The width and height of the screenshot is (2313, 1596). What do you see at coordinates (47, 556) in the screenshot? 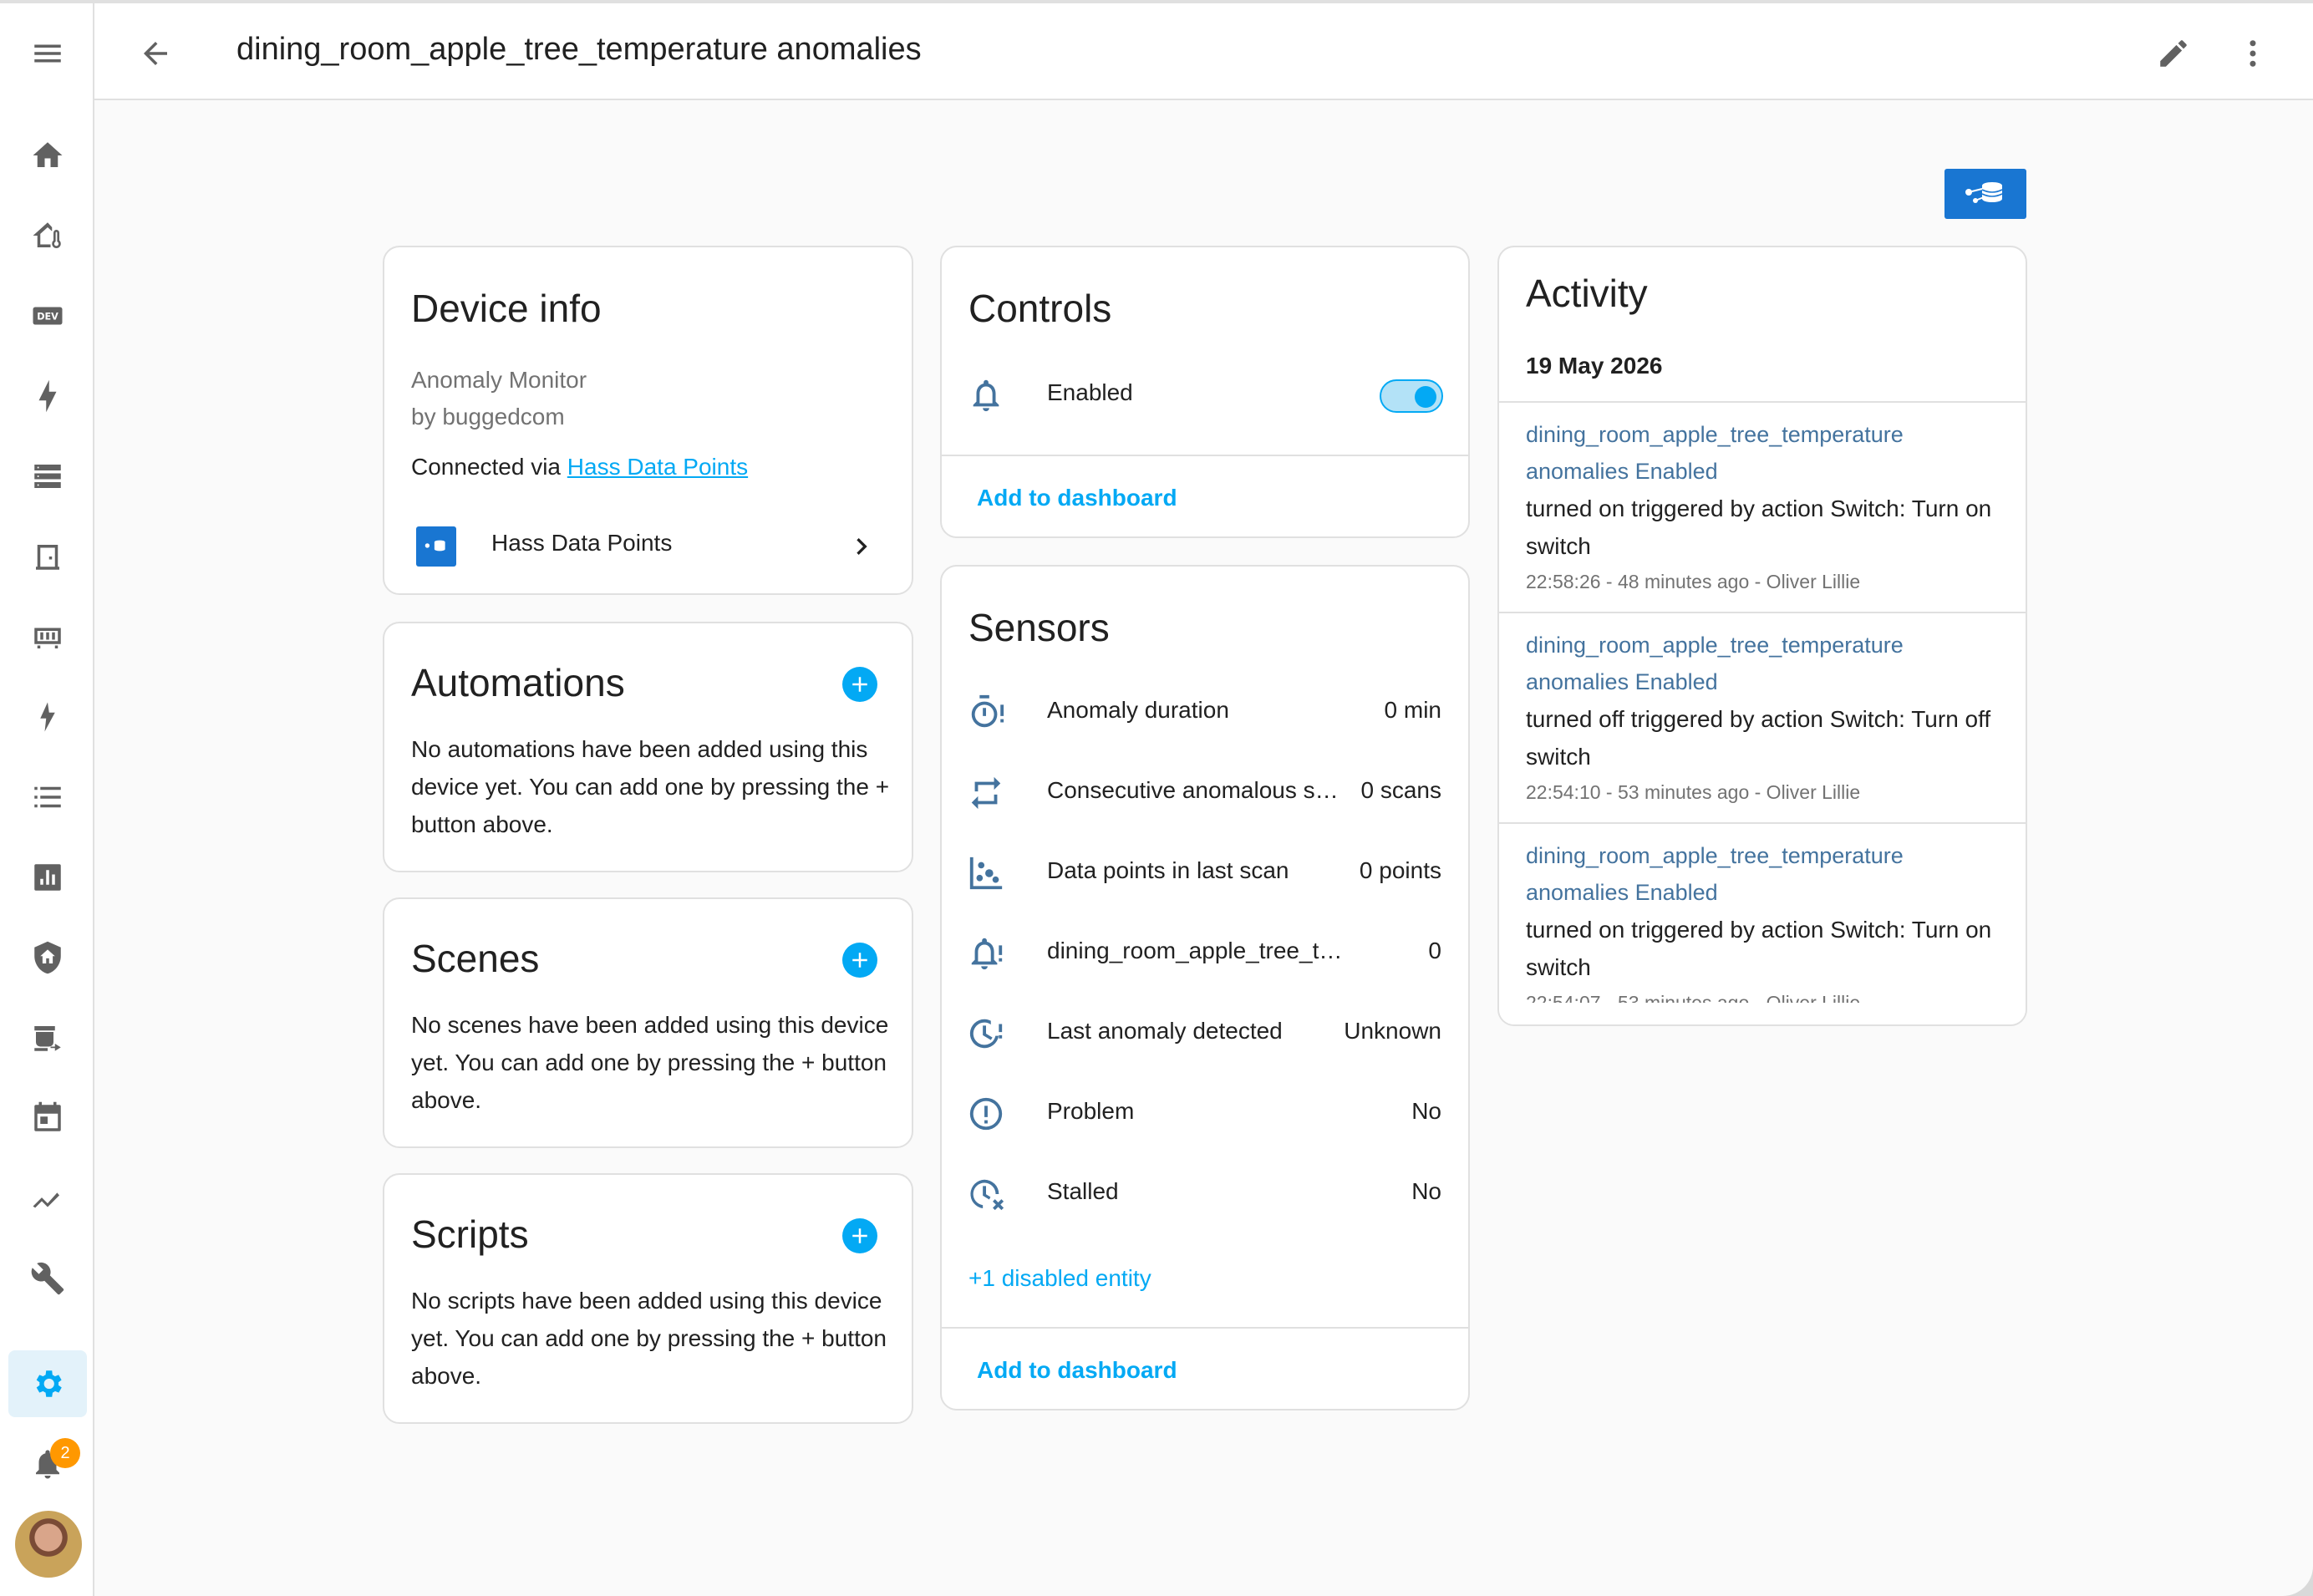
I see `sidebar-item-door` at bounding box center [47, 556].